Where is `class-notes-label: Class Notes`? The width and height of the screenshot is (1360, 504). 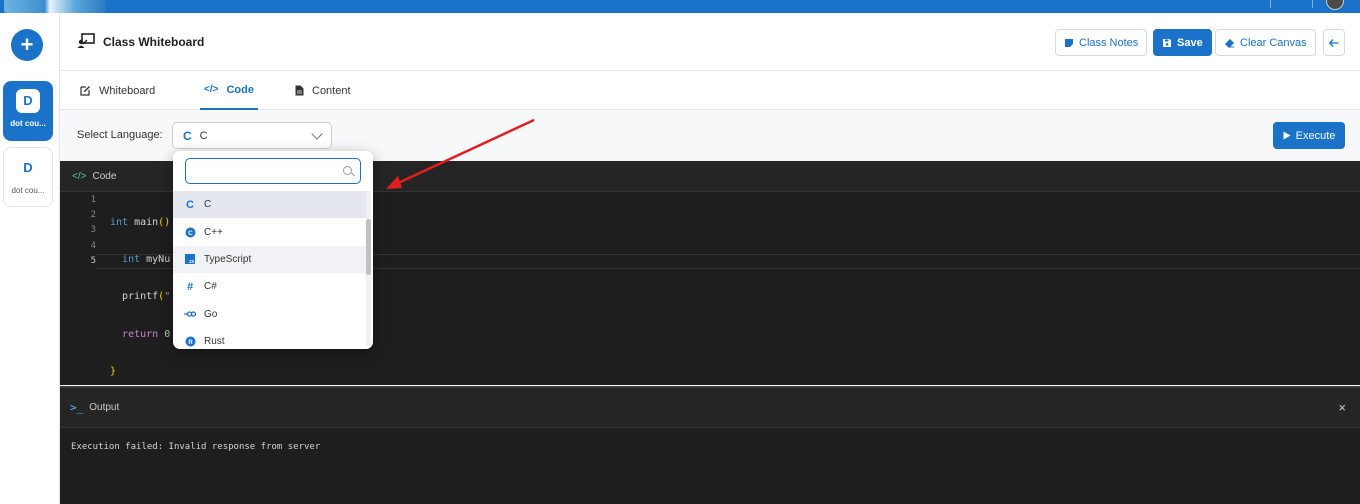
class-notes-label: Class Notes is located at coordinates (1109, 42).